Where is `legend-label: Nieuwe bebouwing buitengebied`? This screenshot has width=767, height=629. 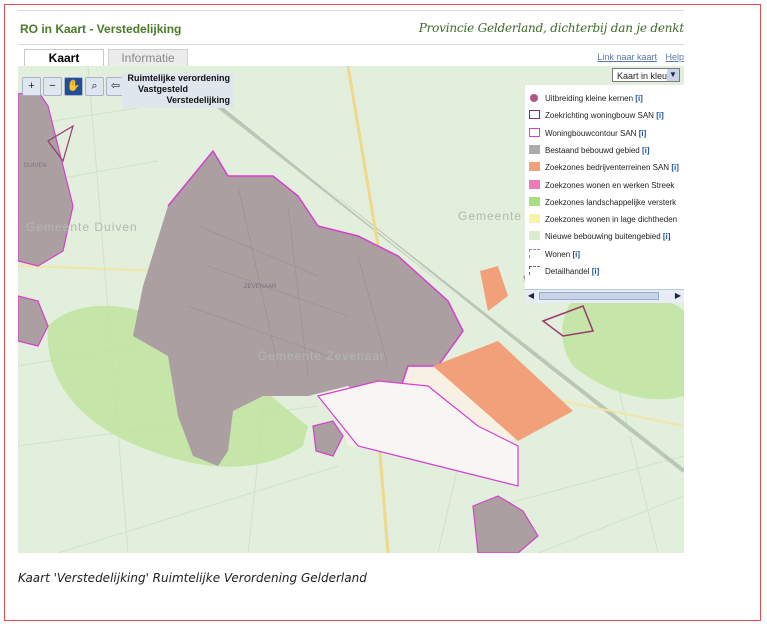 legend-label: Nieuwe bebouwing buitengebied is located at coordinates (603, 237).